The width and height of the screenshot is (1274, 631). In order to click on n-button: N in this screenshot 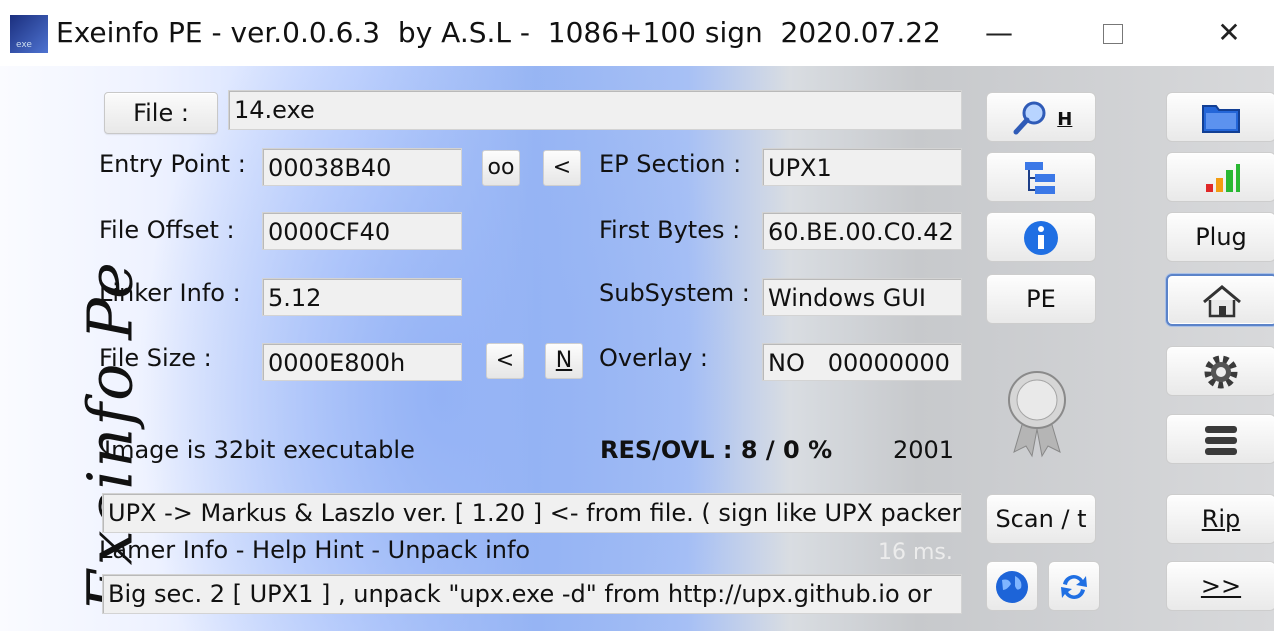, I will do `click(564, 361)`.